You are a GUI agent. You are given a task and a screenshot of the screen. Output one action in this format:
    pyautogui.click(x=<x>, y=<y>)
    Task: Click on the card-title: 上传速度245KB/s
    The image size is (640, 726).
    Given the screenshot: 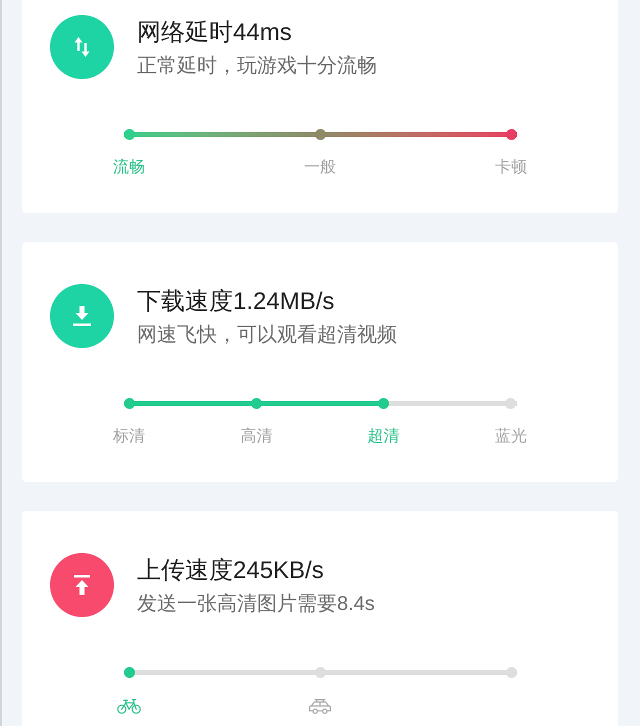 What is the action you would take?
    pyautogui.click(x=231, y=571)
    